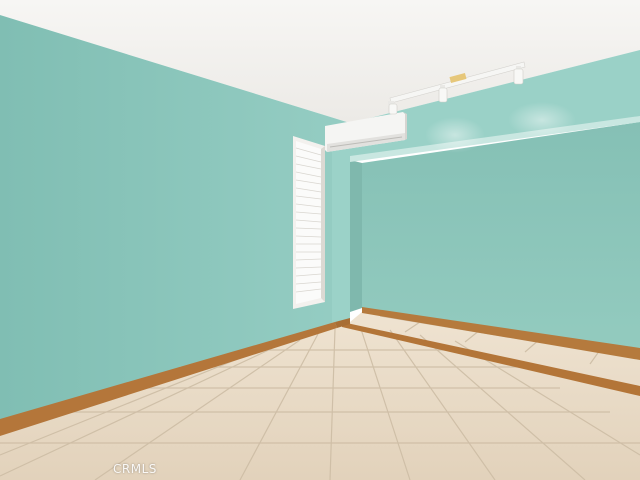 The image size is (640, 480). What do you see at coordinates (341, 225) in the screenshot?
I see `wall-pillar` at bounding box center [341, 225].